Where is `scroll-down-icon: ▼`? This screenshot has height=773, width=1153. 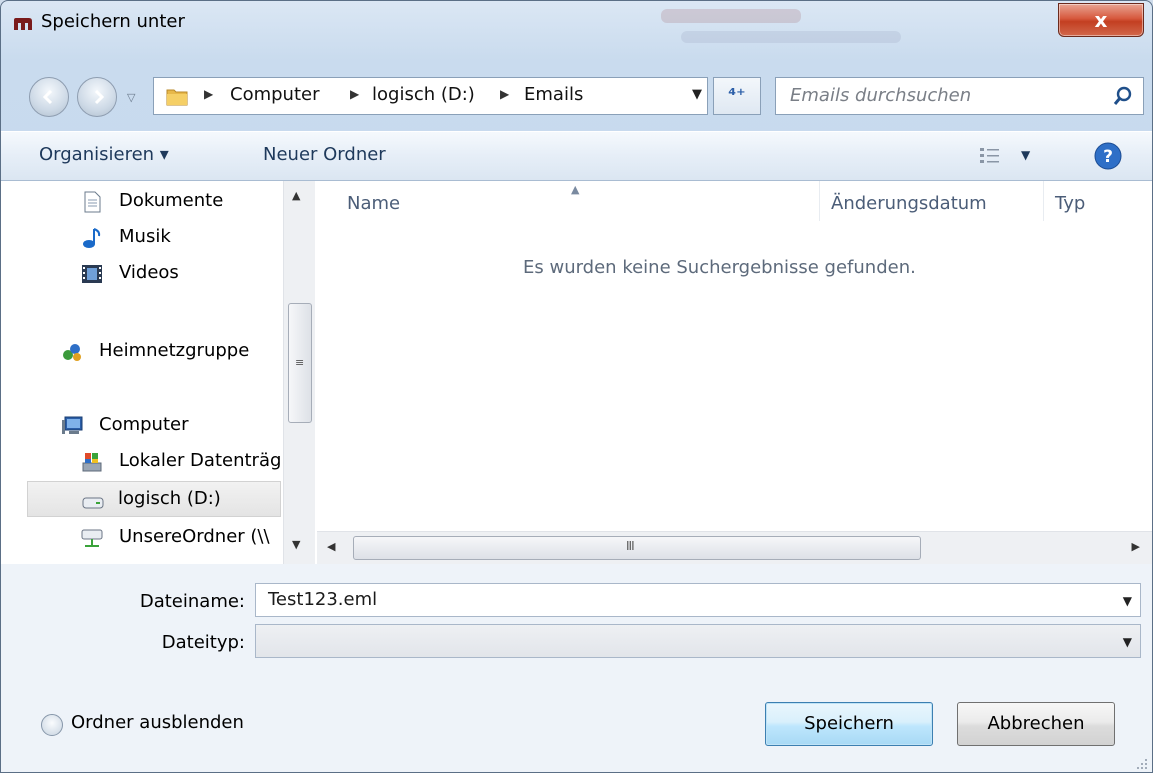
scroll-down-icon: ▼ is located at coordinates (296, 544).